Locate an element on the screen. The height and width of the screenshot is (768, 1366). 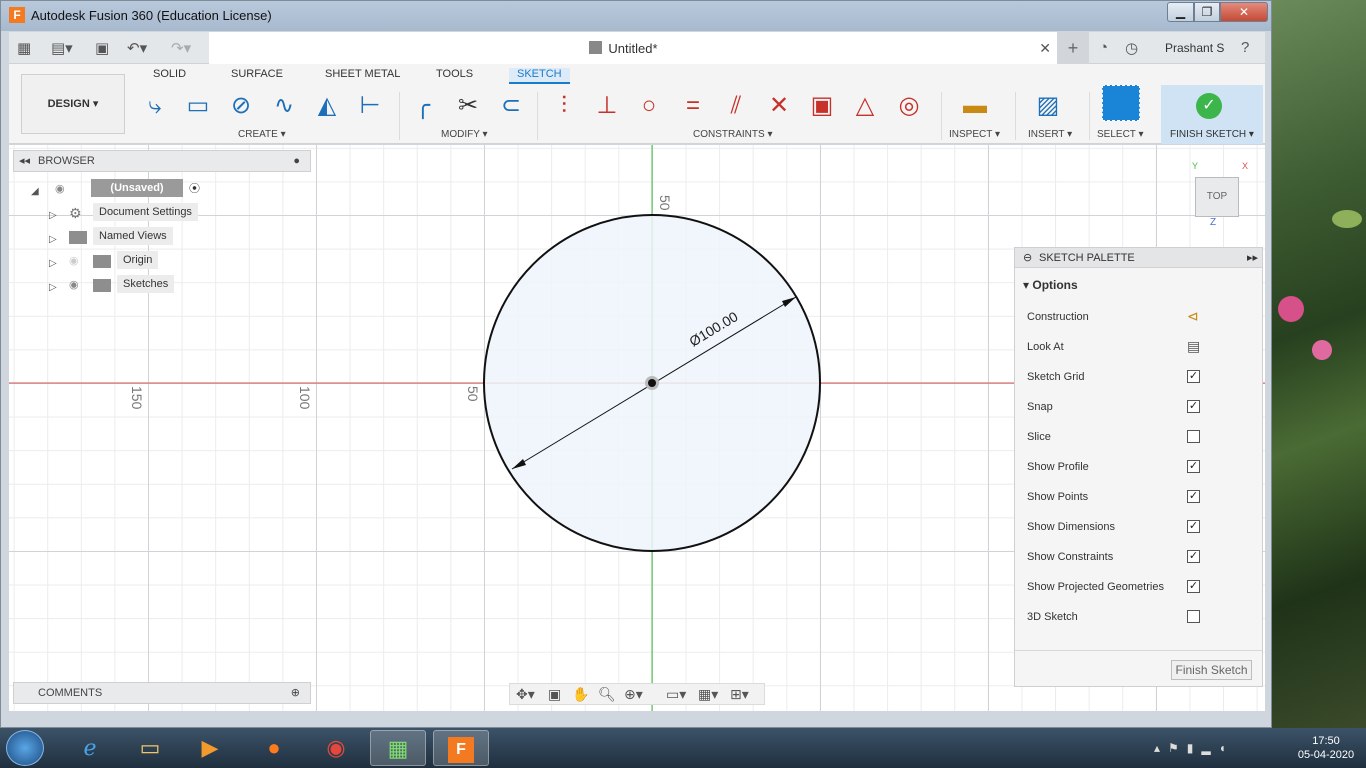
select-menu: SELECT ▾ is located at coordinates (1120, 134).